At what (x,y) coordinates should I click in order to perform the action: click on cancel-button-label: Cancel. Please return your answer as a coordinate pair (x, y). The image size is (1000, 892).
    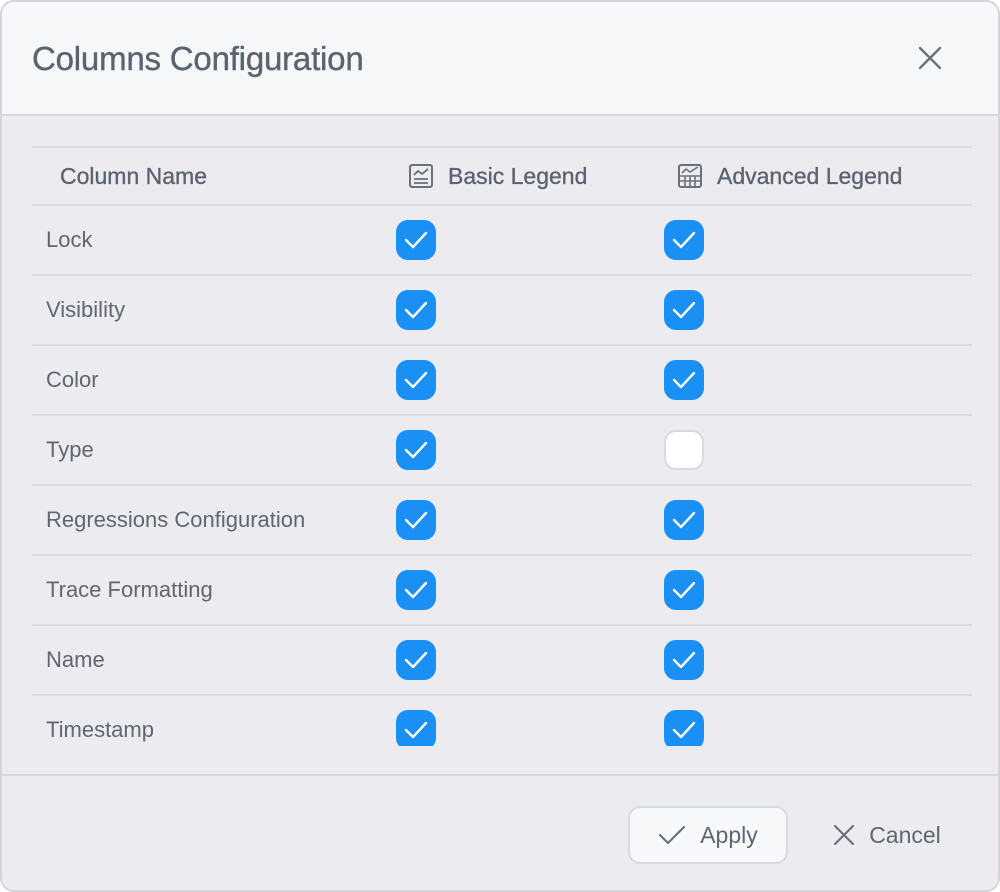
    Looking at the image, I should click on (905, 834).